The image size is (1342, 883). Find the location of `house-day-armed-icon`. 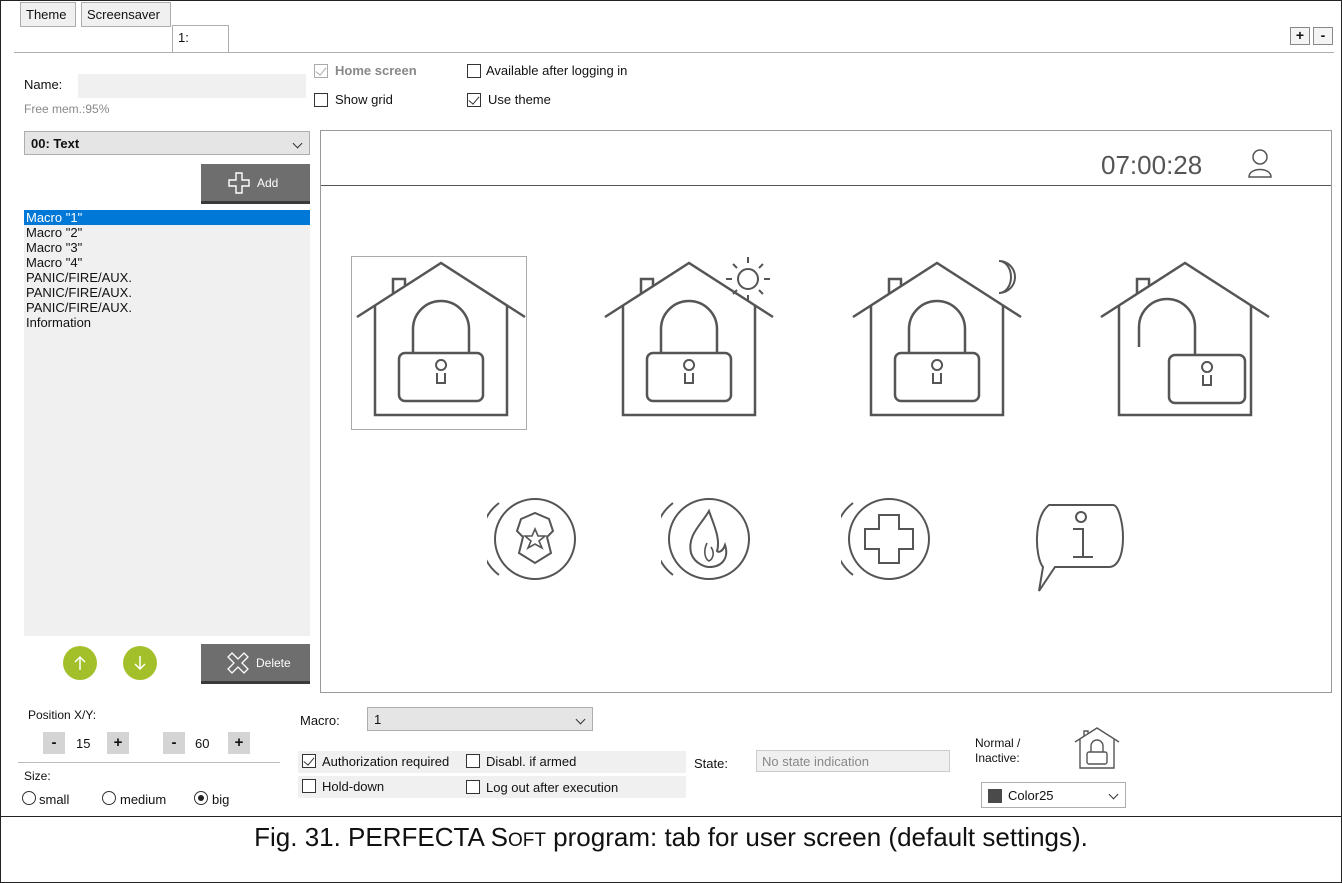

house-day-armed-icon is located at coordinates (689, 336).